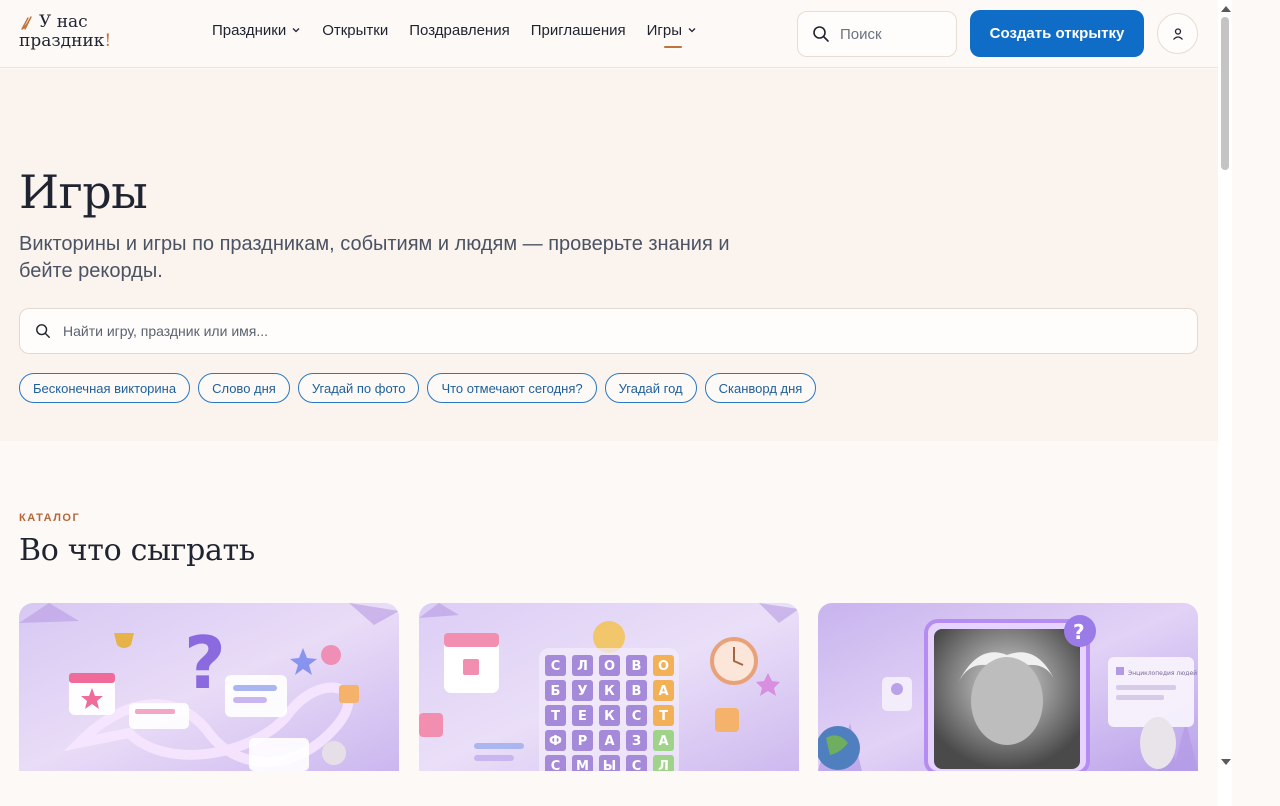  I want to click on letter-tile-char: З, so click(636, 741).